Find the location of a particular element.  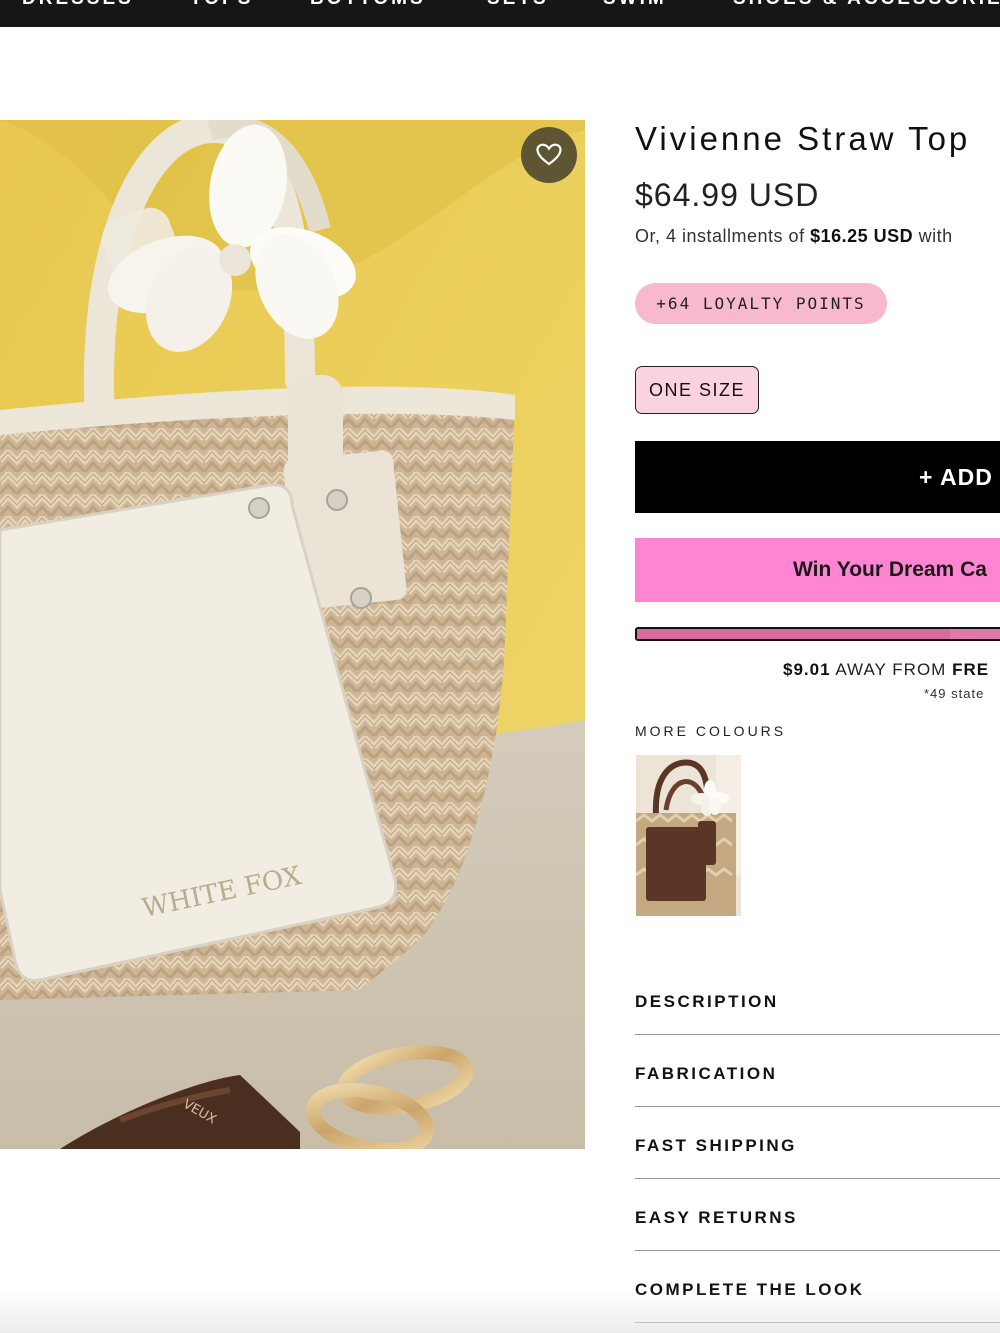

shipping-note: *49 state is located at coordinates (954, 693).